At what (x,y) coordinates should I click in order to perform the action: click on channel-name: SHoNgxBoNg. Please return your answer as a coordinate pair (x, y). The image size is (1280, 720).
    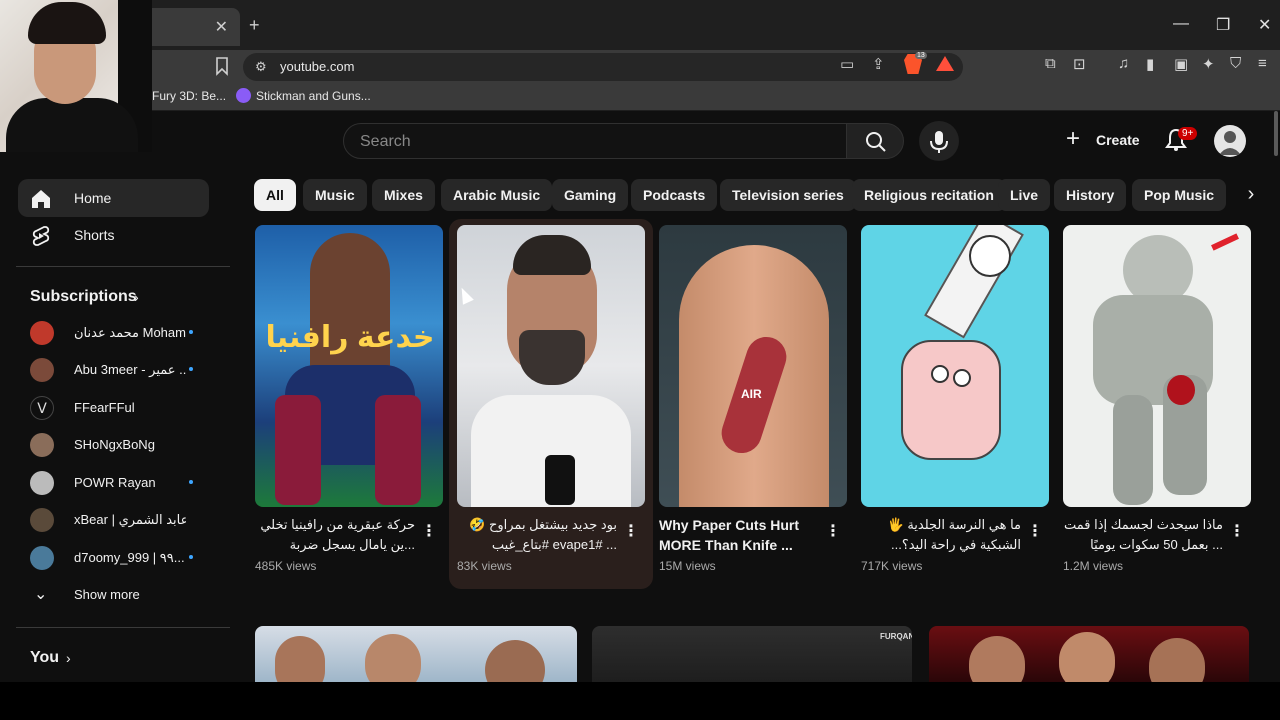
    Looking at the image, I should click on (114, 444).